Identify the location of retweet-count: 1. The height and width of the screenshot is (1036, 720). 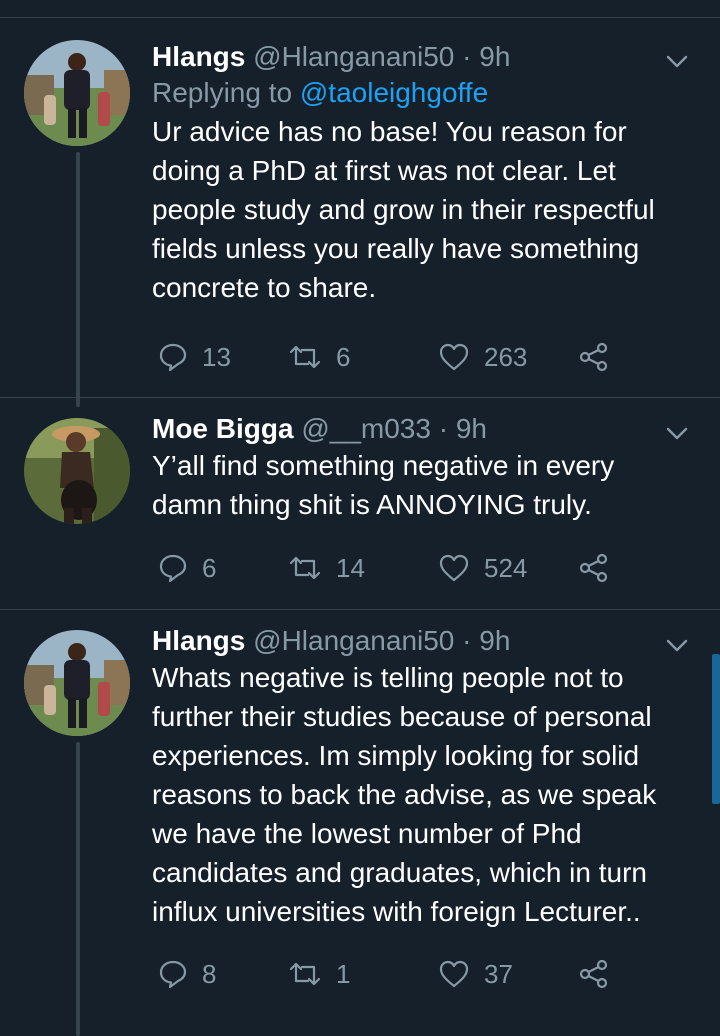
(343, 973).